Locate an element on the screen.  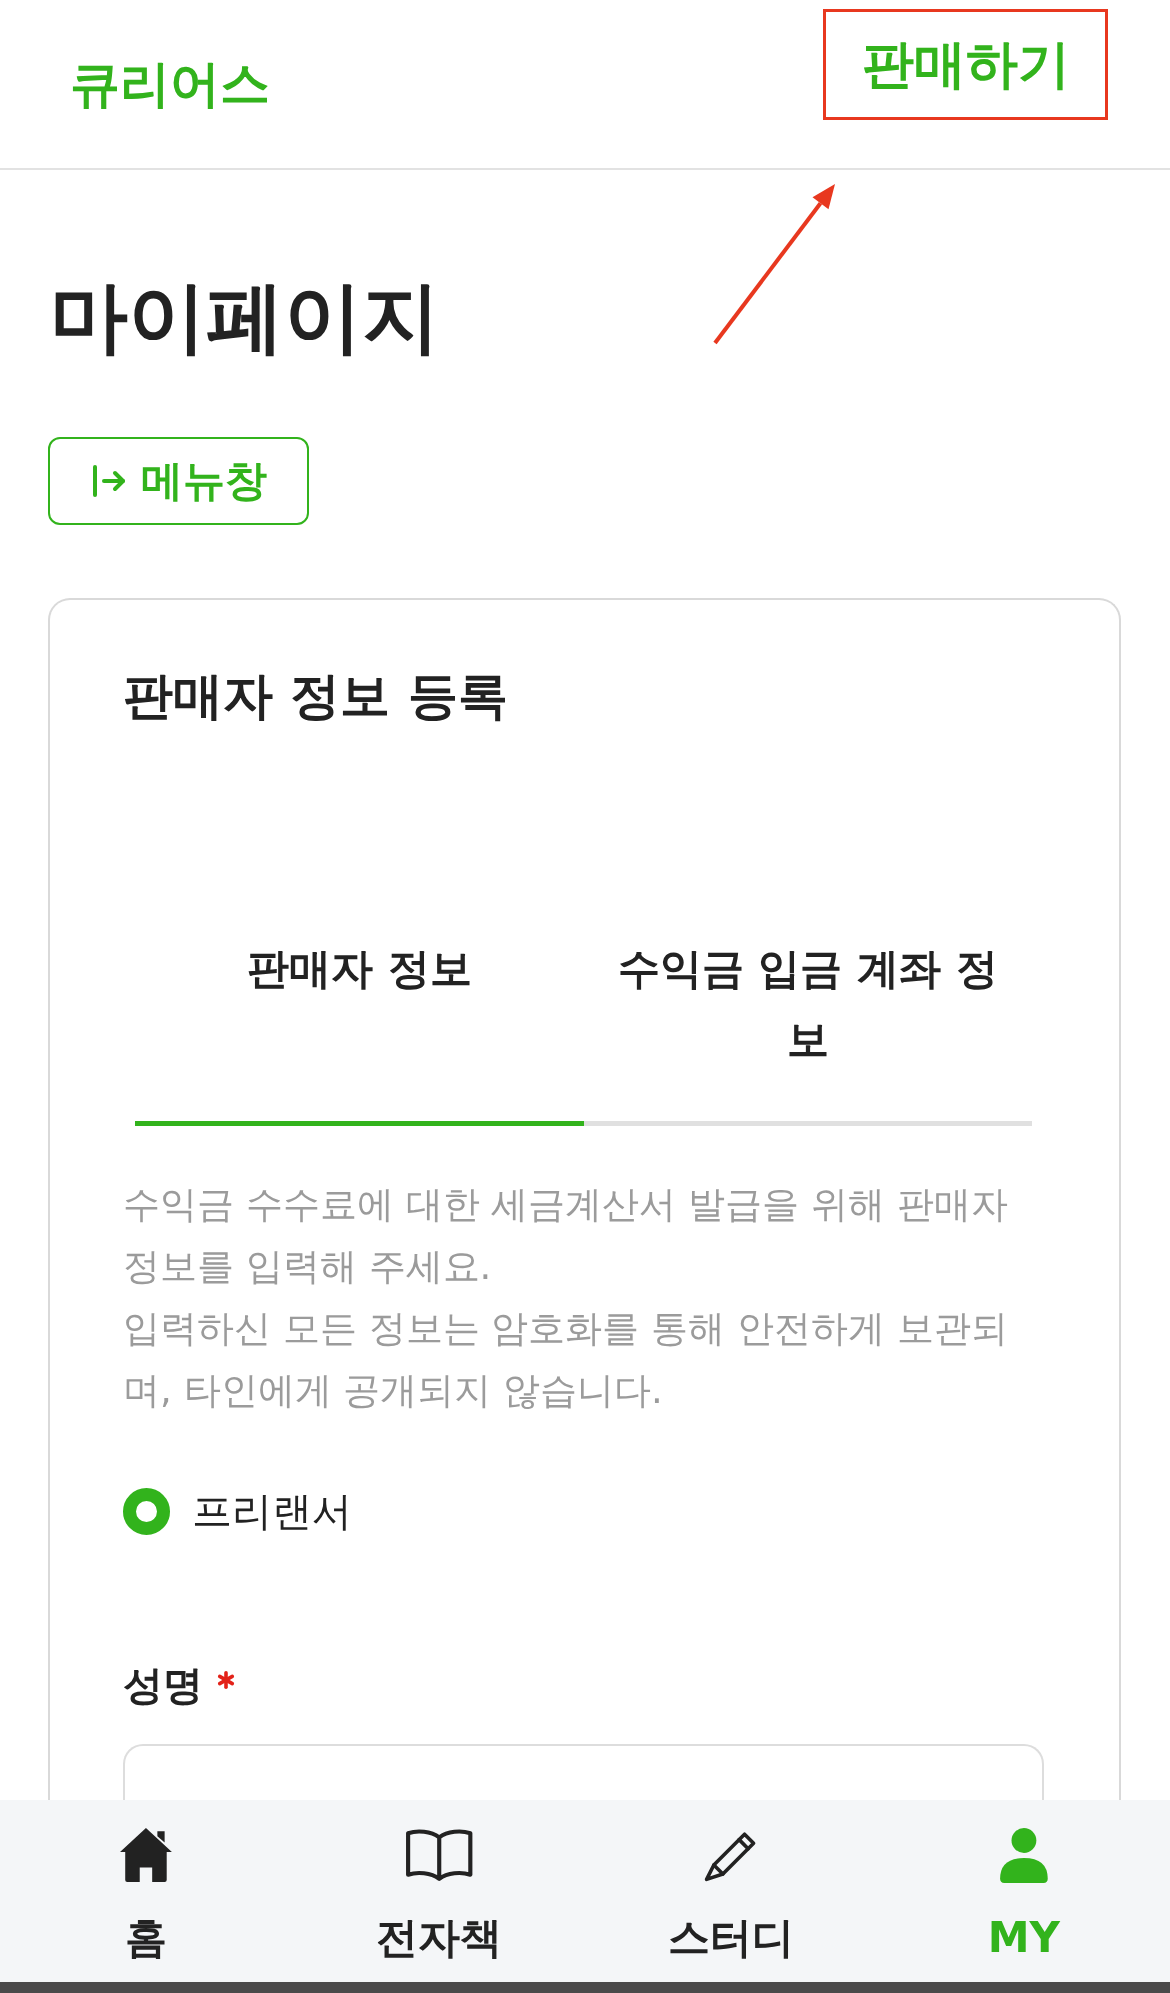
card-title: 판매자 정보 등록 is located at coordinates (315, 696).